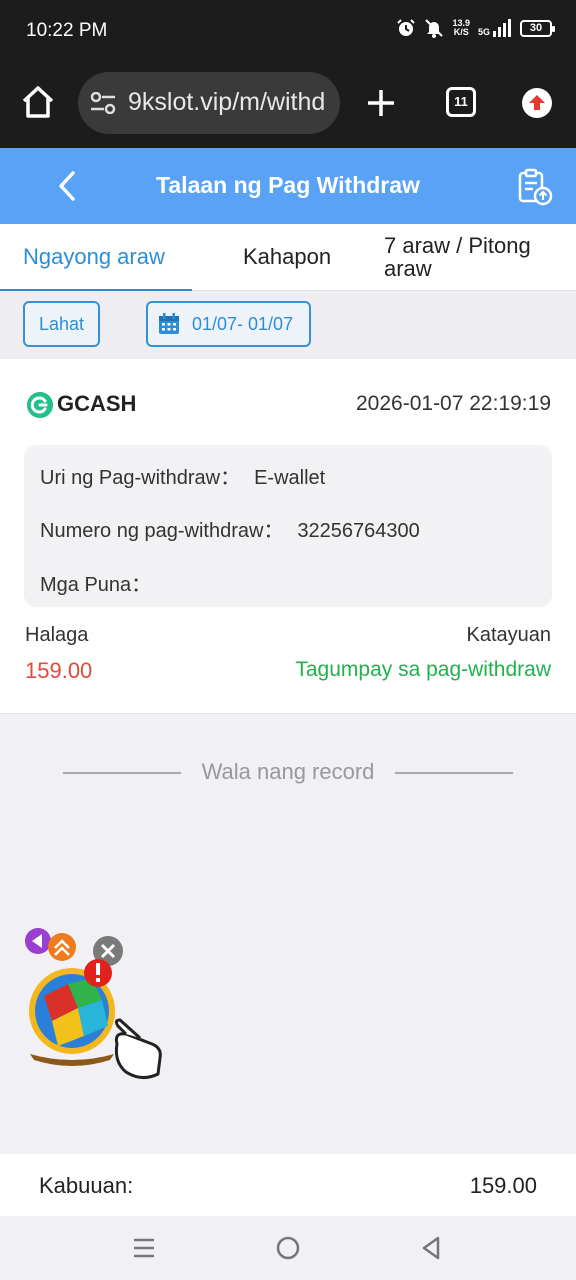  Describe the element at coordinates (93, 1003) in the screenshot. I see `game-cube-icon` at that location.